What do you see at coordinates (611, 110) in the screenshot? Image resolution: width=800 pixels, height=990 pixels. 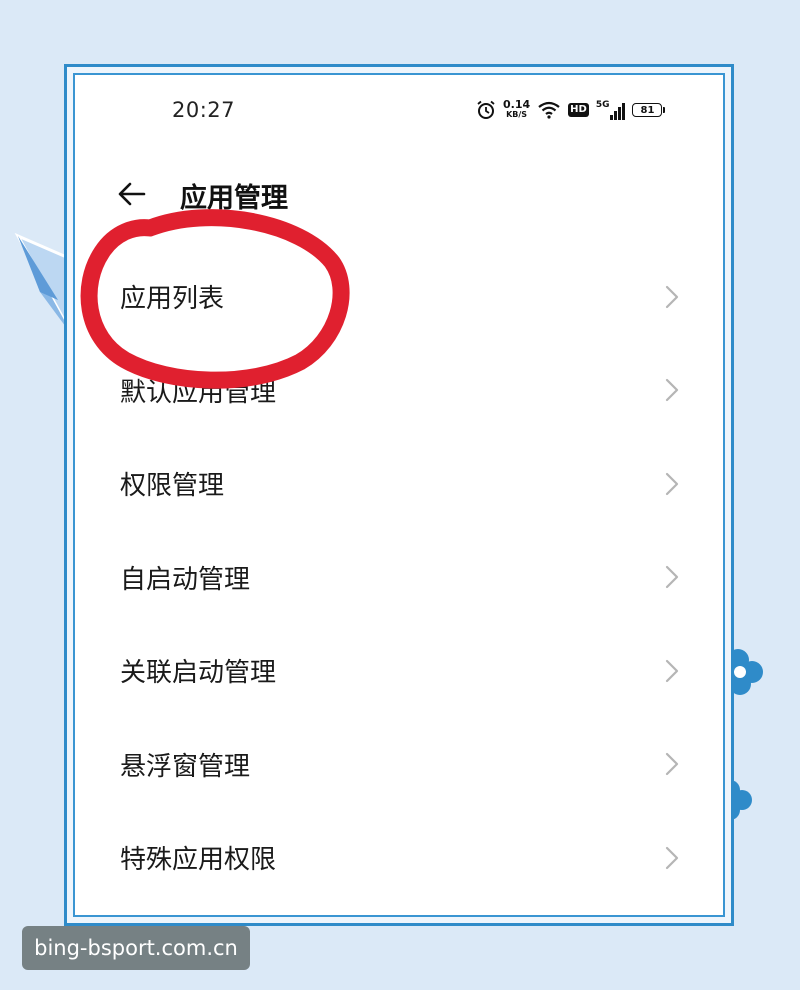 I see `signal-5g-icon: 5G` at bounding box center [611, 110].